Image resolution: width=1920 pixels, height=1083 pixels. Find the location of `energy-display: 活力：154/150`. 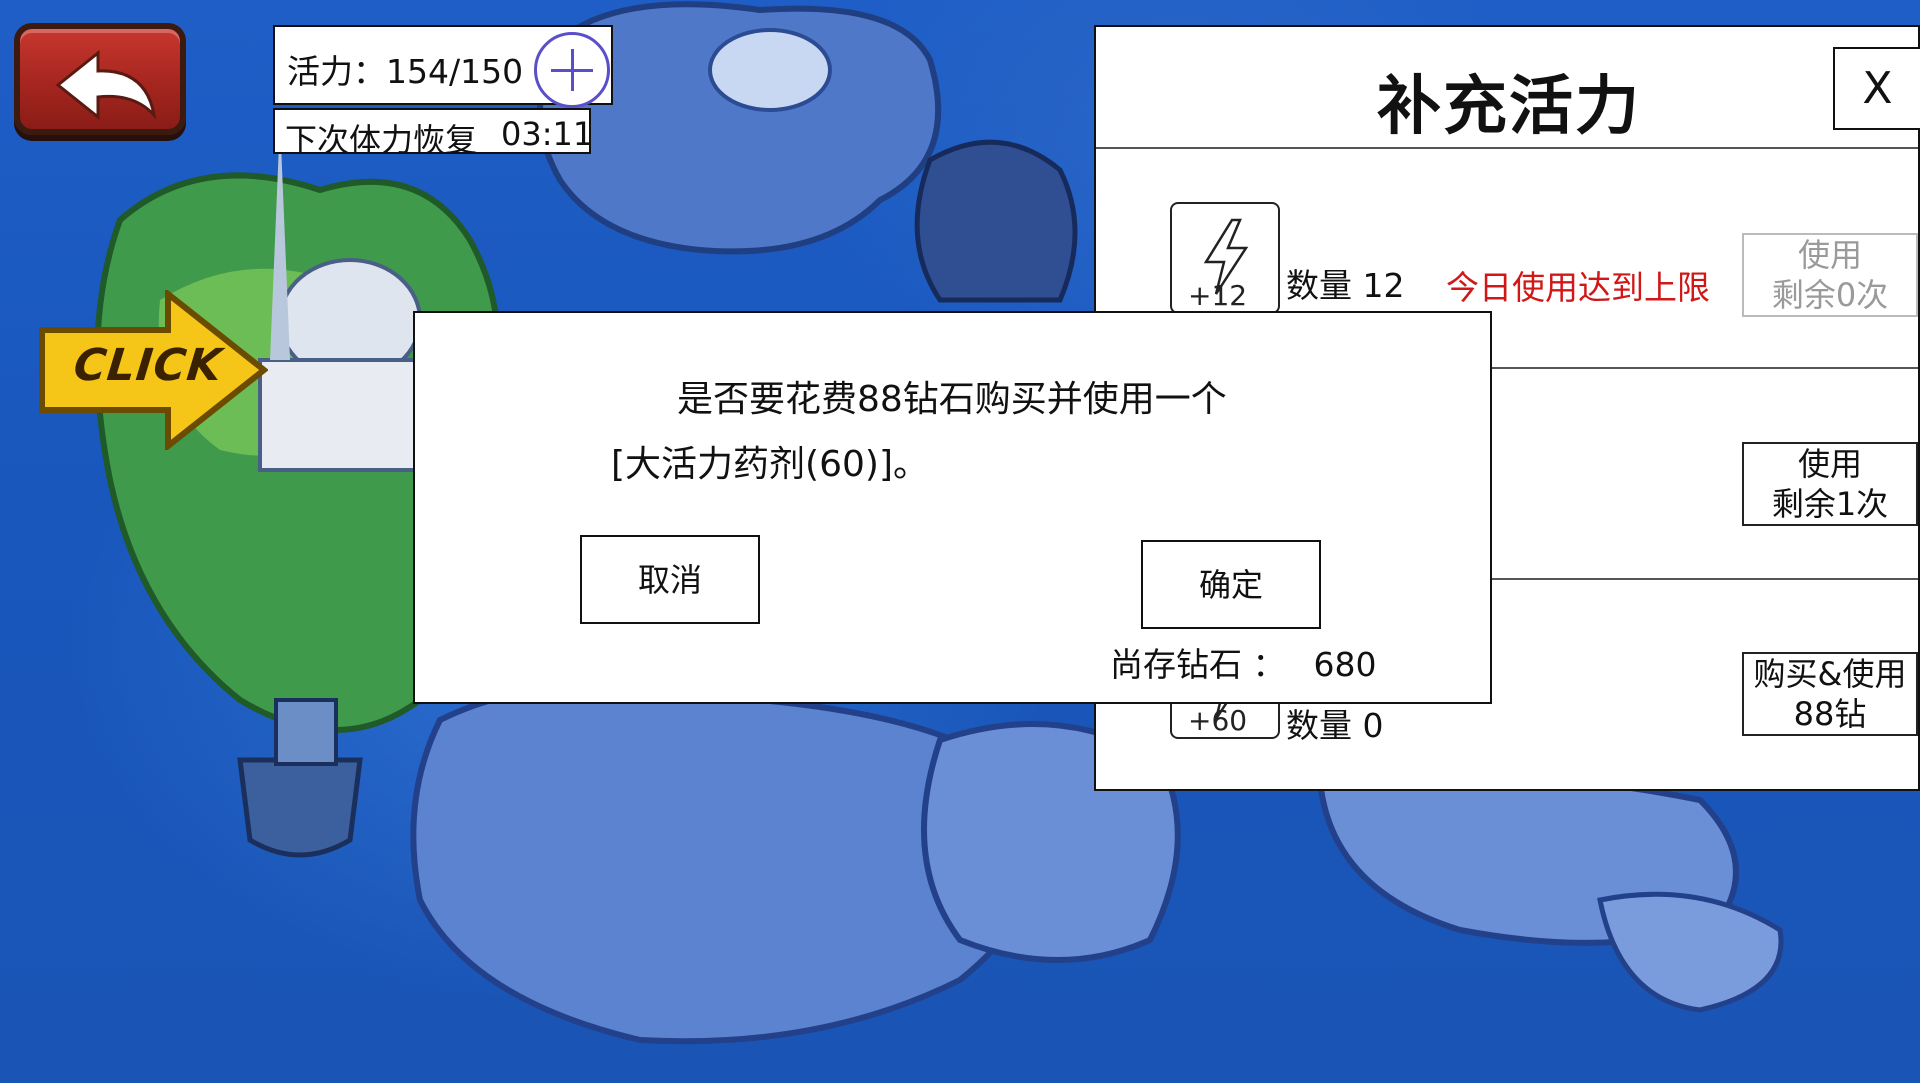

energy-display: 活力：154/150 is located at coordinates (443, 66).